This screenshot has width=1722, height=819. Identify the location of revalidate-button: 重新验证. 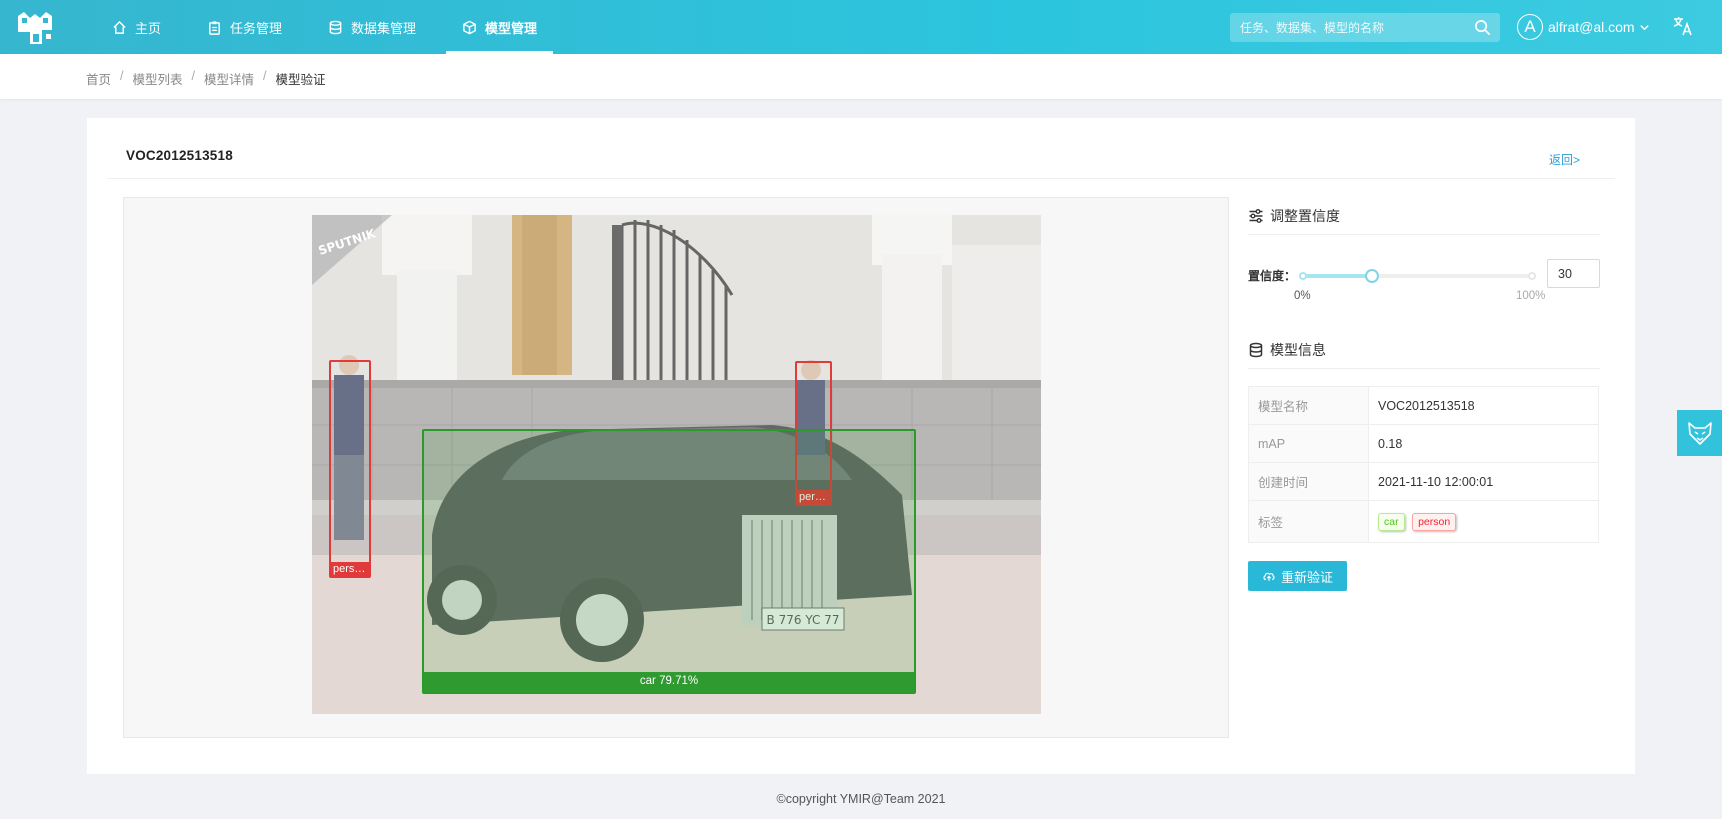
(1297, 576).